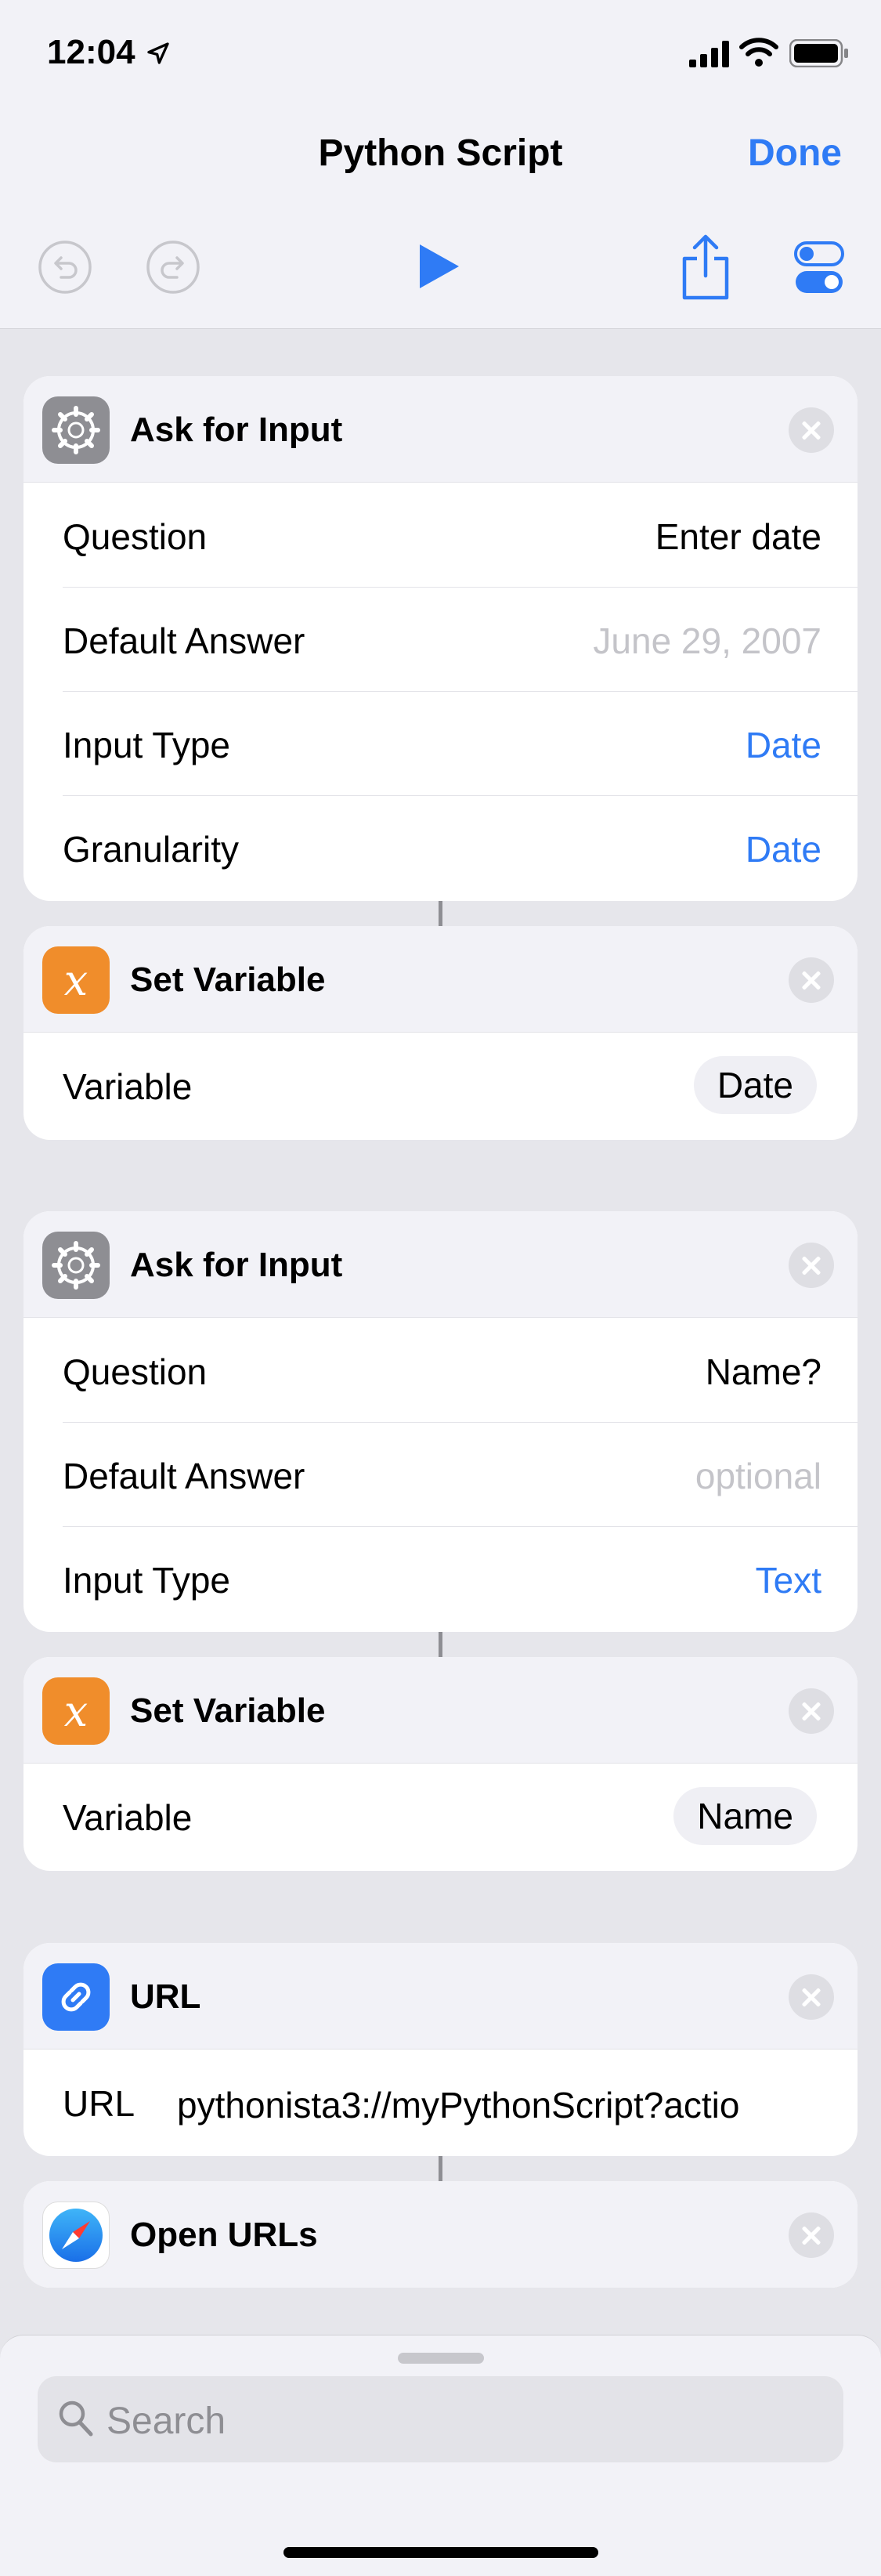 This screenshot has height=2576, width=881. I want to click on status-time: 12:04, so click(91, 52).